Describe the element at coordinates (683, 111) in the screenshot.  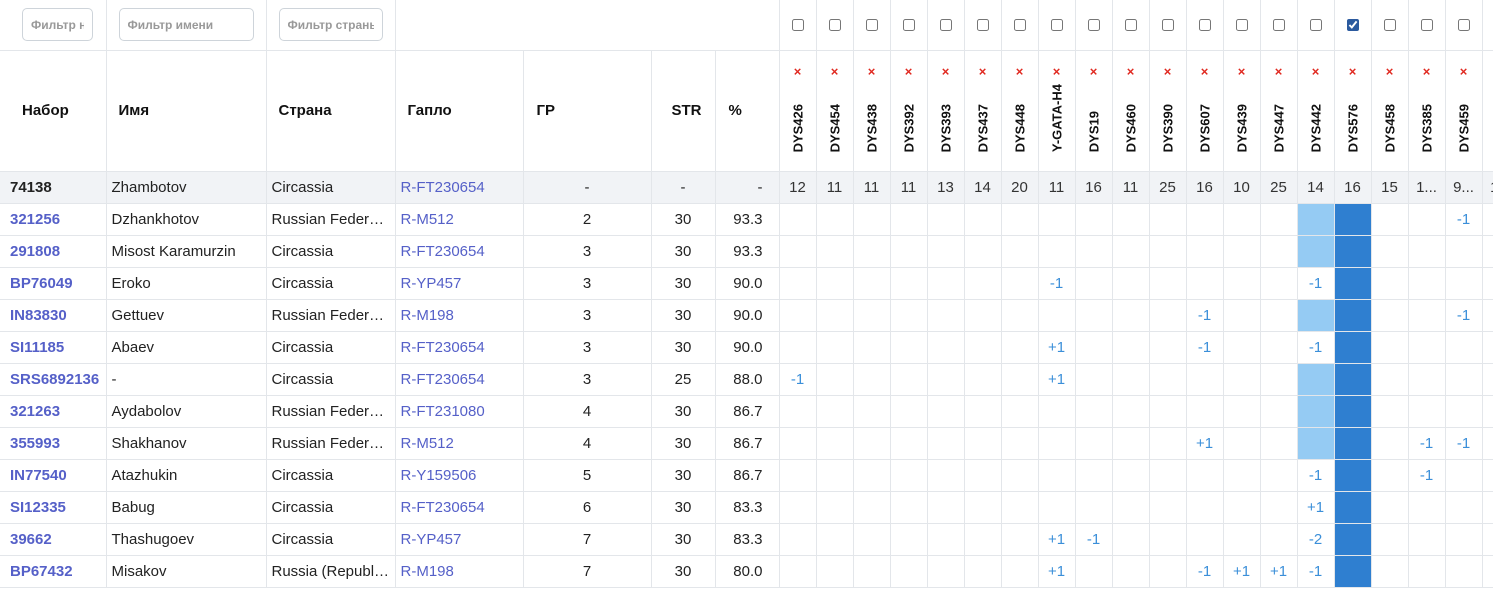
I see `col-header-str: STR` at that location.